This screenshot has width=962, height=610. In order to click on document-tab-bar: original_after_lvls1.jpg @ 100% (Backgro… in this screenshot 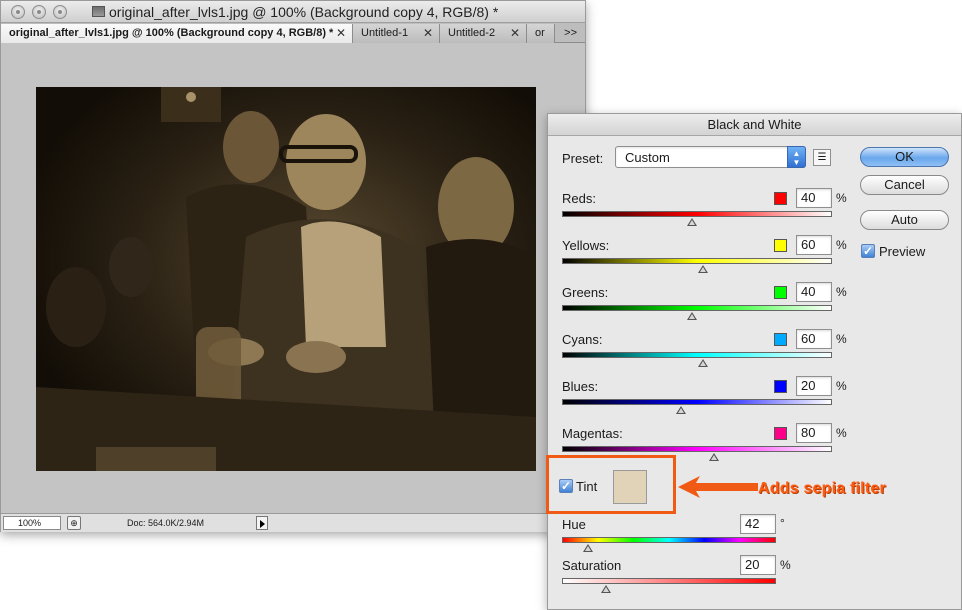, I will do `click(293, 33)`.